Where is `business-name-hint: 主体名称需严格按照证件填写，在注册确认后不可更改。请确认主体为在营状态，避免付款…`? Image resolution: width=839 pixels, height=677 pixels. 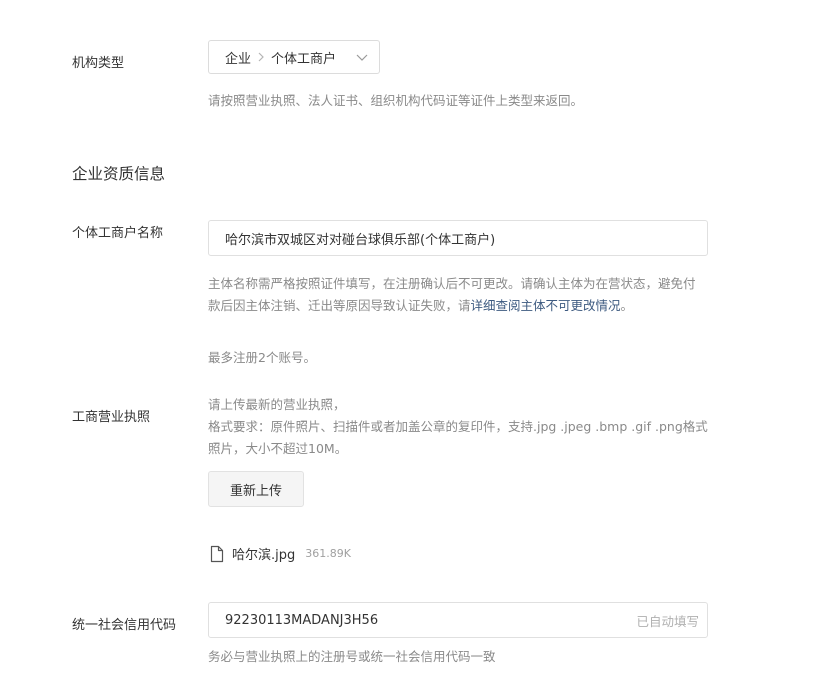 business-name-hint: 主体名称需严格按照证件填写，在注册确认后不可更改。请确认主体为在营状态，避免付款… is located at coordinates (456, 295).